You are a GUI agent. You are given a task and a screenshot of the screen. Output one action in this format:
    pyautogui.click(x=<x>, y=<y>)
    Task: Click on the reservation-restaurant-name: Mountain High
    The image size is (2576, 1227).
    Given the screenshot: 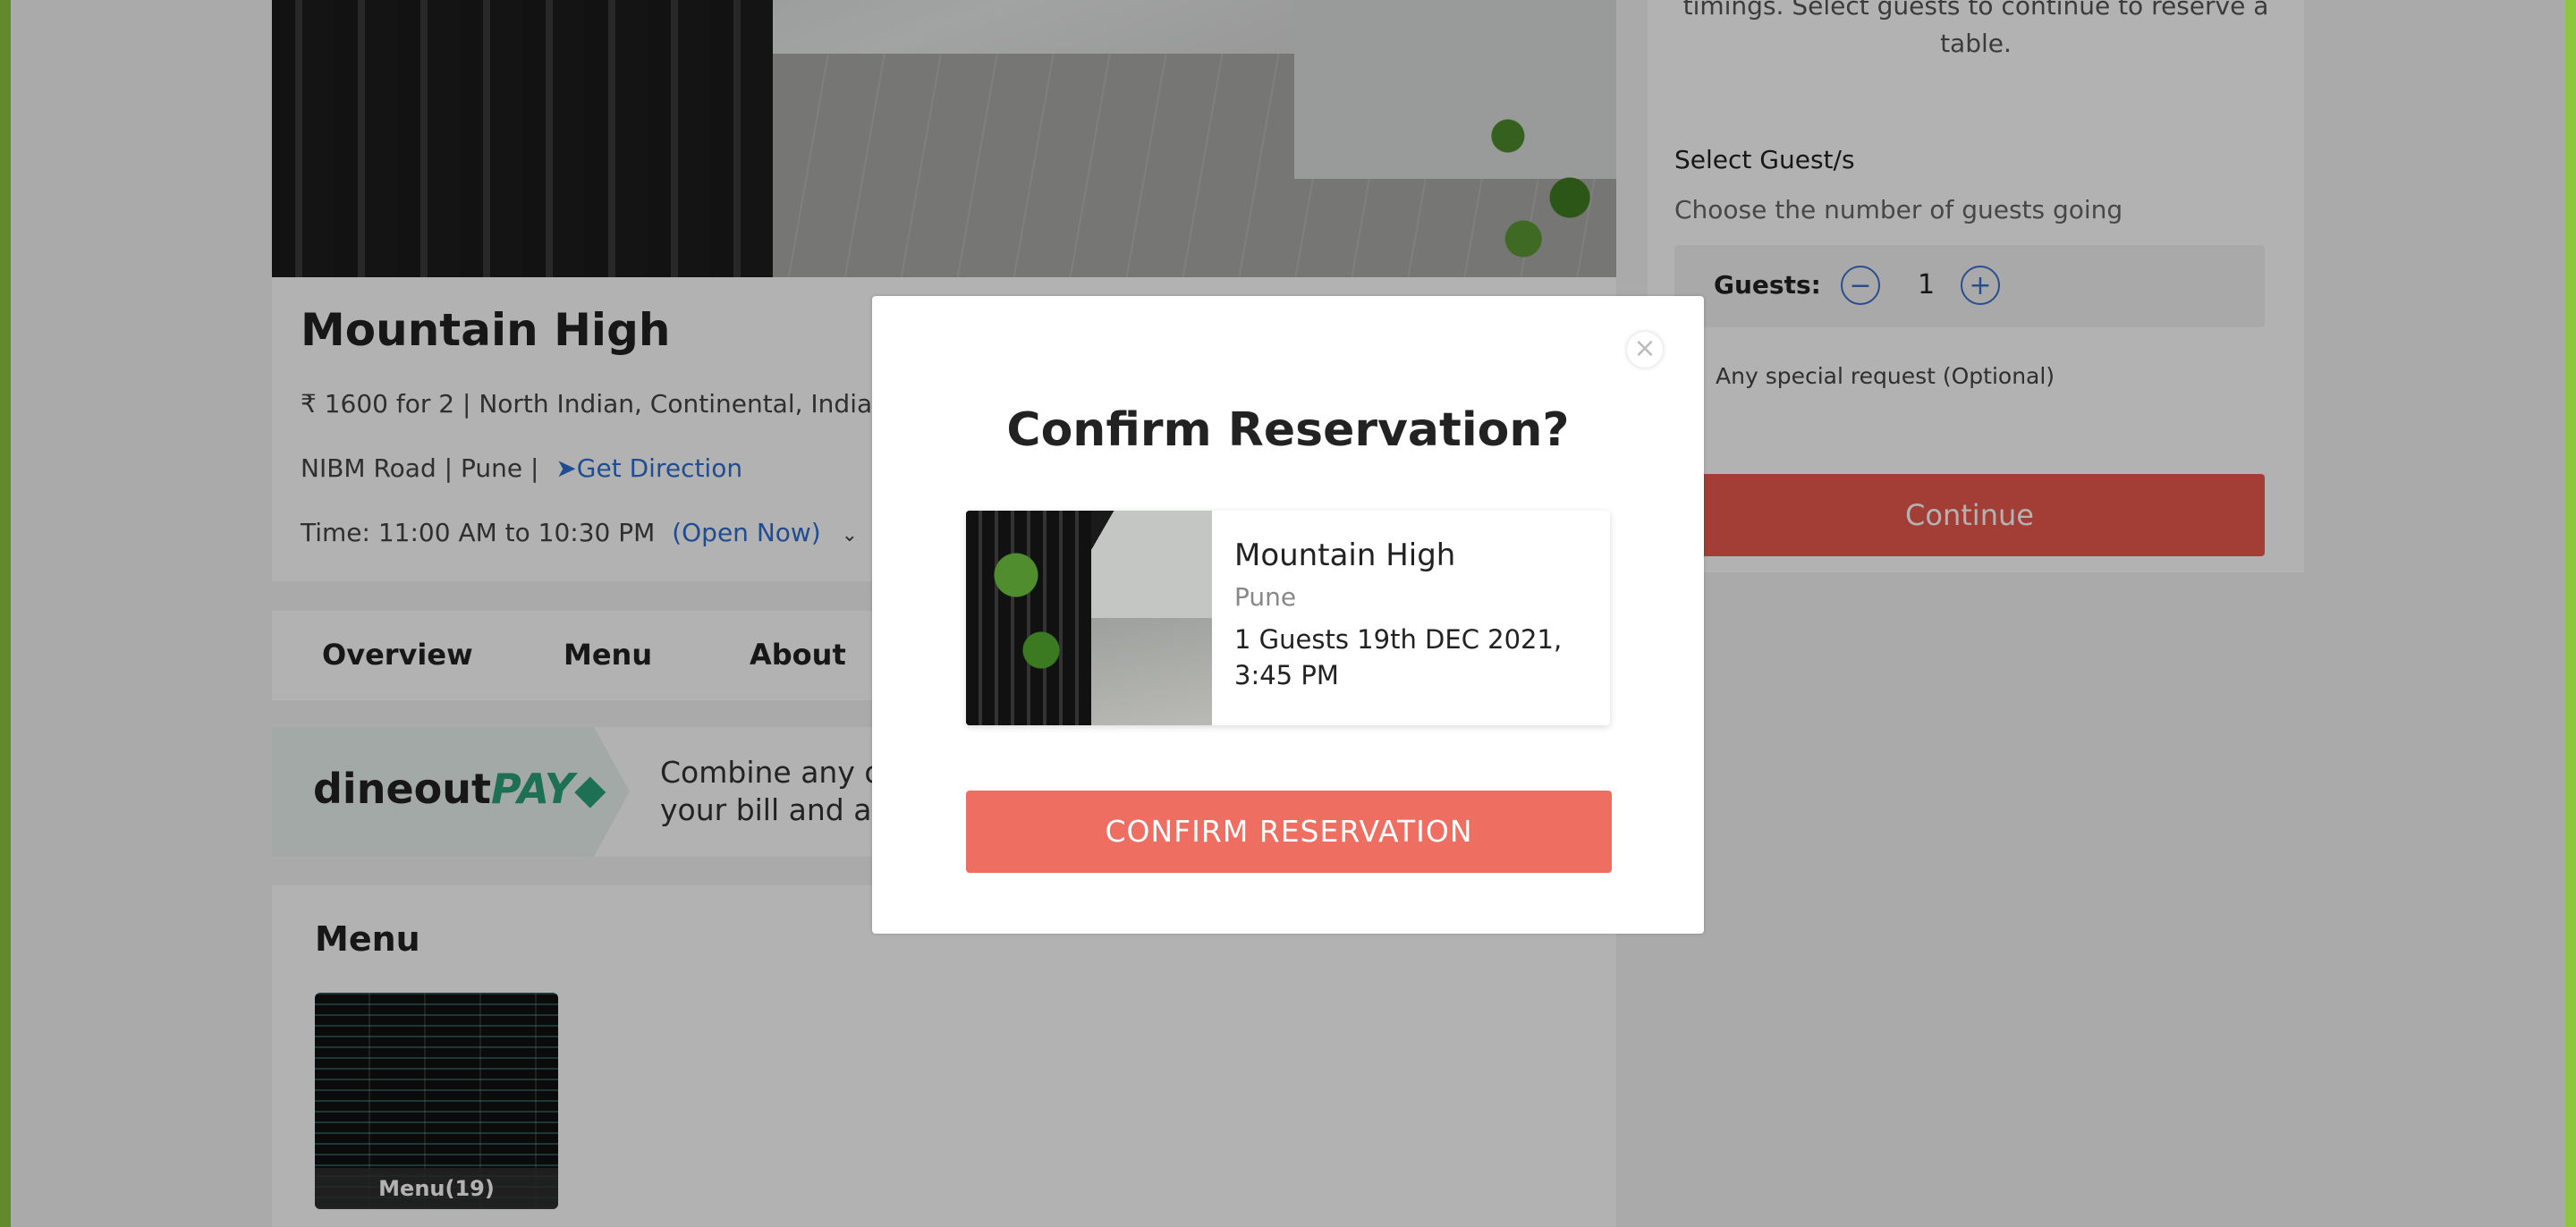 What is the action you would take?
    pyautogui.click(x=1345, y=555)
    